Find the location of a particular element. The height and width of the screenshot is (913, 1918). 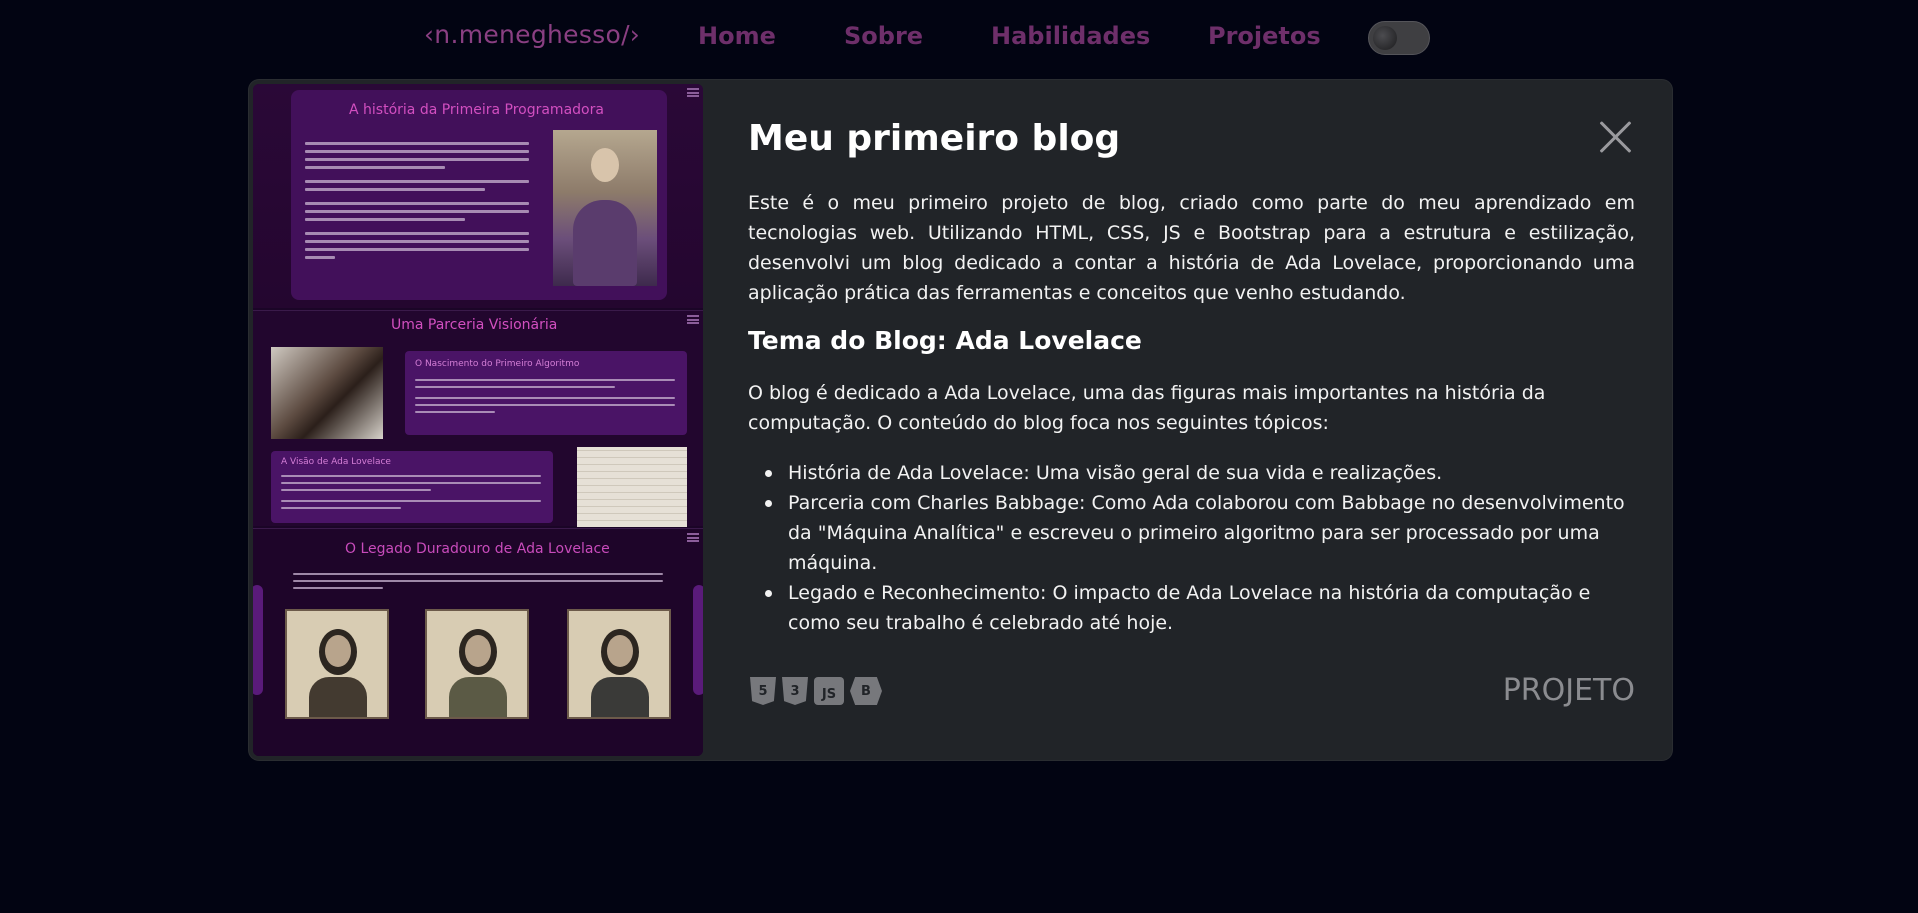

javascript-icon: JS is located at coordinates (829, 691).